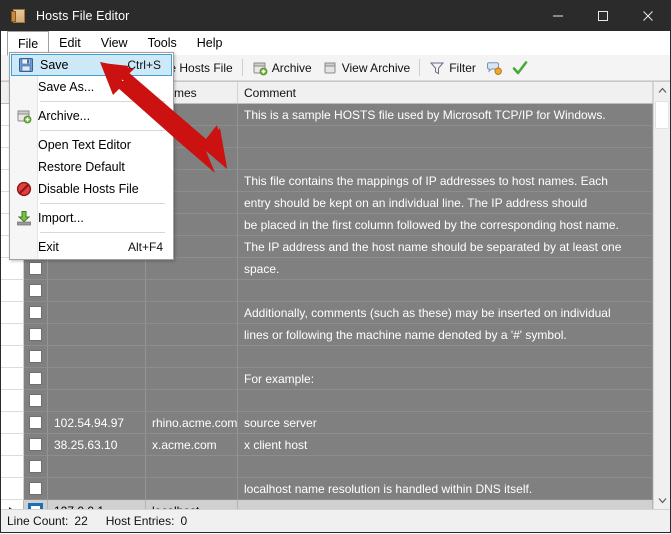  Describe the element at coordinates (97, 504) in the screenshot. I see `row-ip-address: 127.0.0.1` at that location.